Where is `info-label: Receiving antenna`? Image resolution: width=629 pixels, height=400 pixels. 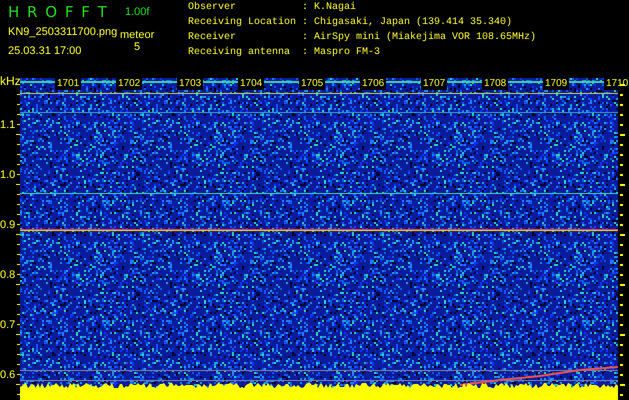
info-label: Receiving antenna is located at coordinates (240, 53).